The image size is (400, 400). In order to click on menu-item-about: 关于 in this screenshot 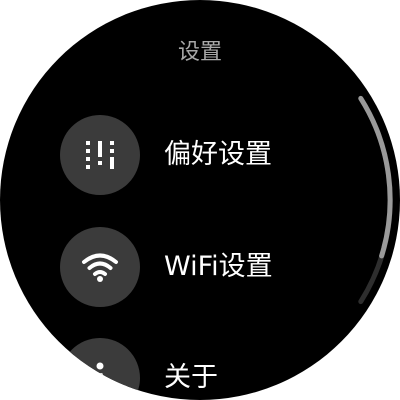, I will do `click(210, 369)`.